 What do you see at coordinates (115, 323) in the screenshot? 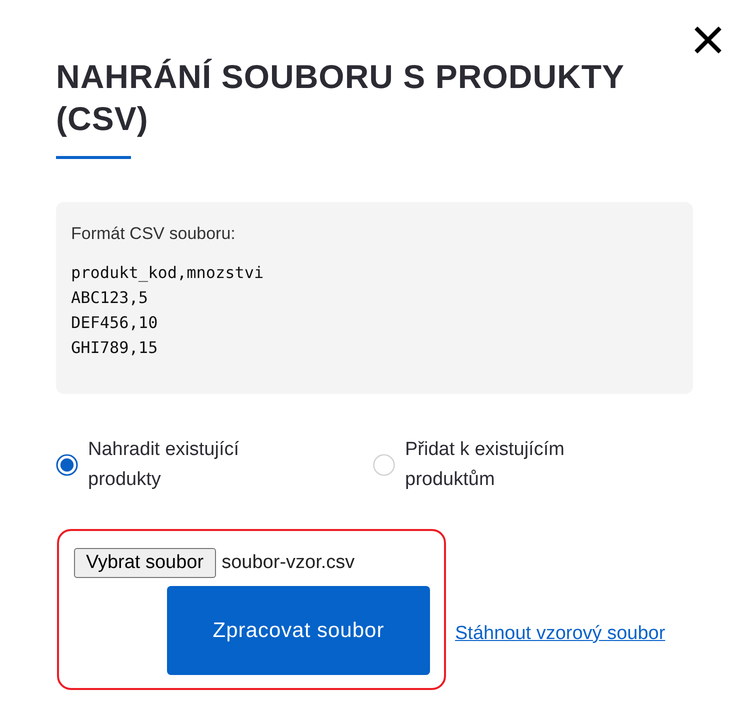
I see `csv-line: DEF456,10` at bounding box center [115, 323].